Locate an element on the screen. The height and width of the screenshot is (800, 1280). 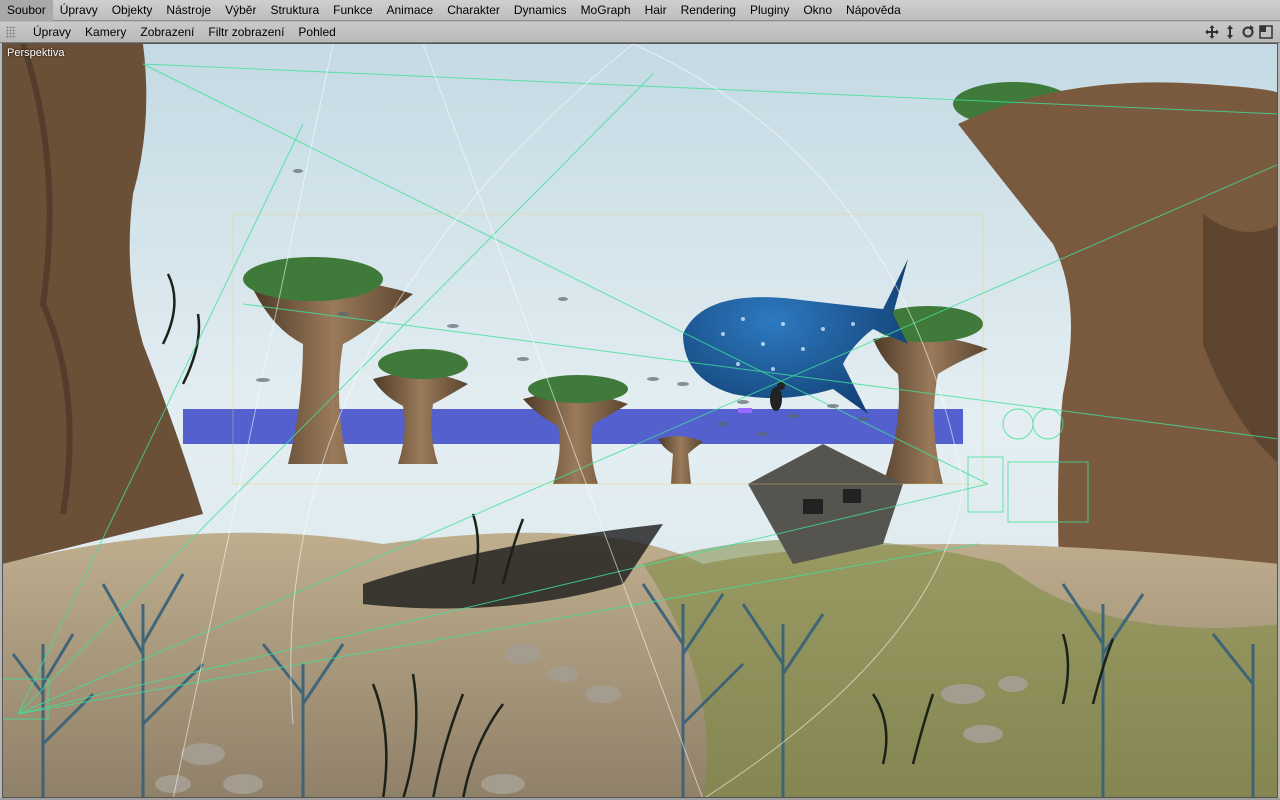
menu-objekty: Objekty is located at coordinates (132, 10).